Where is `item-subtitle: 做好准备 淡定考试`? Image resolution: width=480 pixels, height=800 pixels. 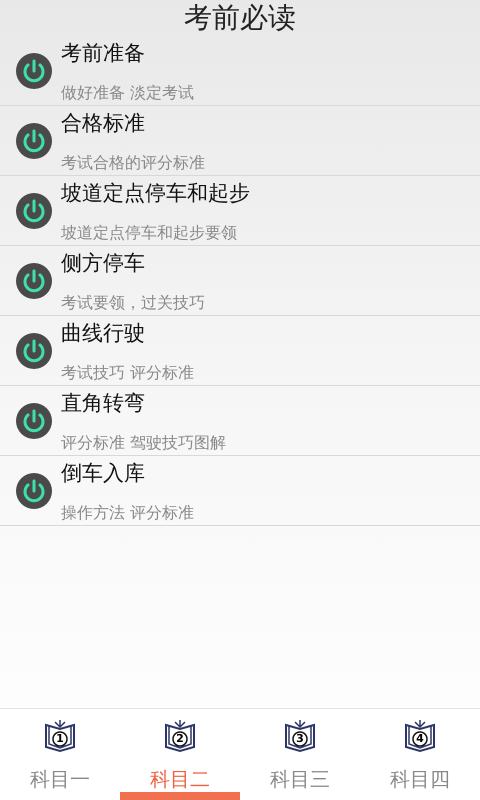 item-subtitle: 做好准备 淡定考试 is located at coordinates (127, 93).